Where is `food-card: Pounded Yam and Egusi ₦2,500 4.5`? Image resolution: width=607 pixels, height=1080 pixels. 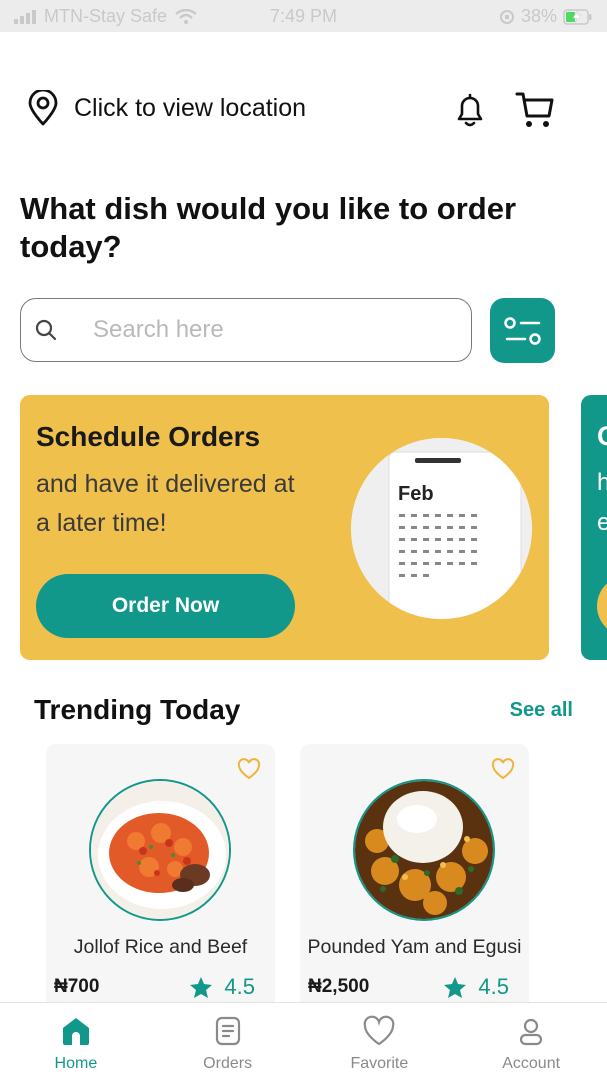
food-card: Pounded Yam and Egusi ₦2,500 4.5 is located at coordinates (414, 879).